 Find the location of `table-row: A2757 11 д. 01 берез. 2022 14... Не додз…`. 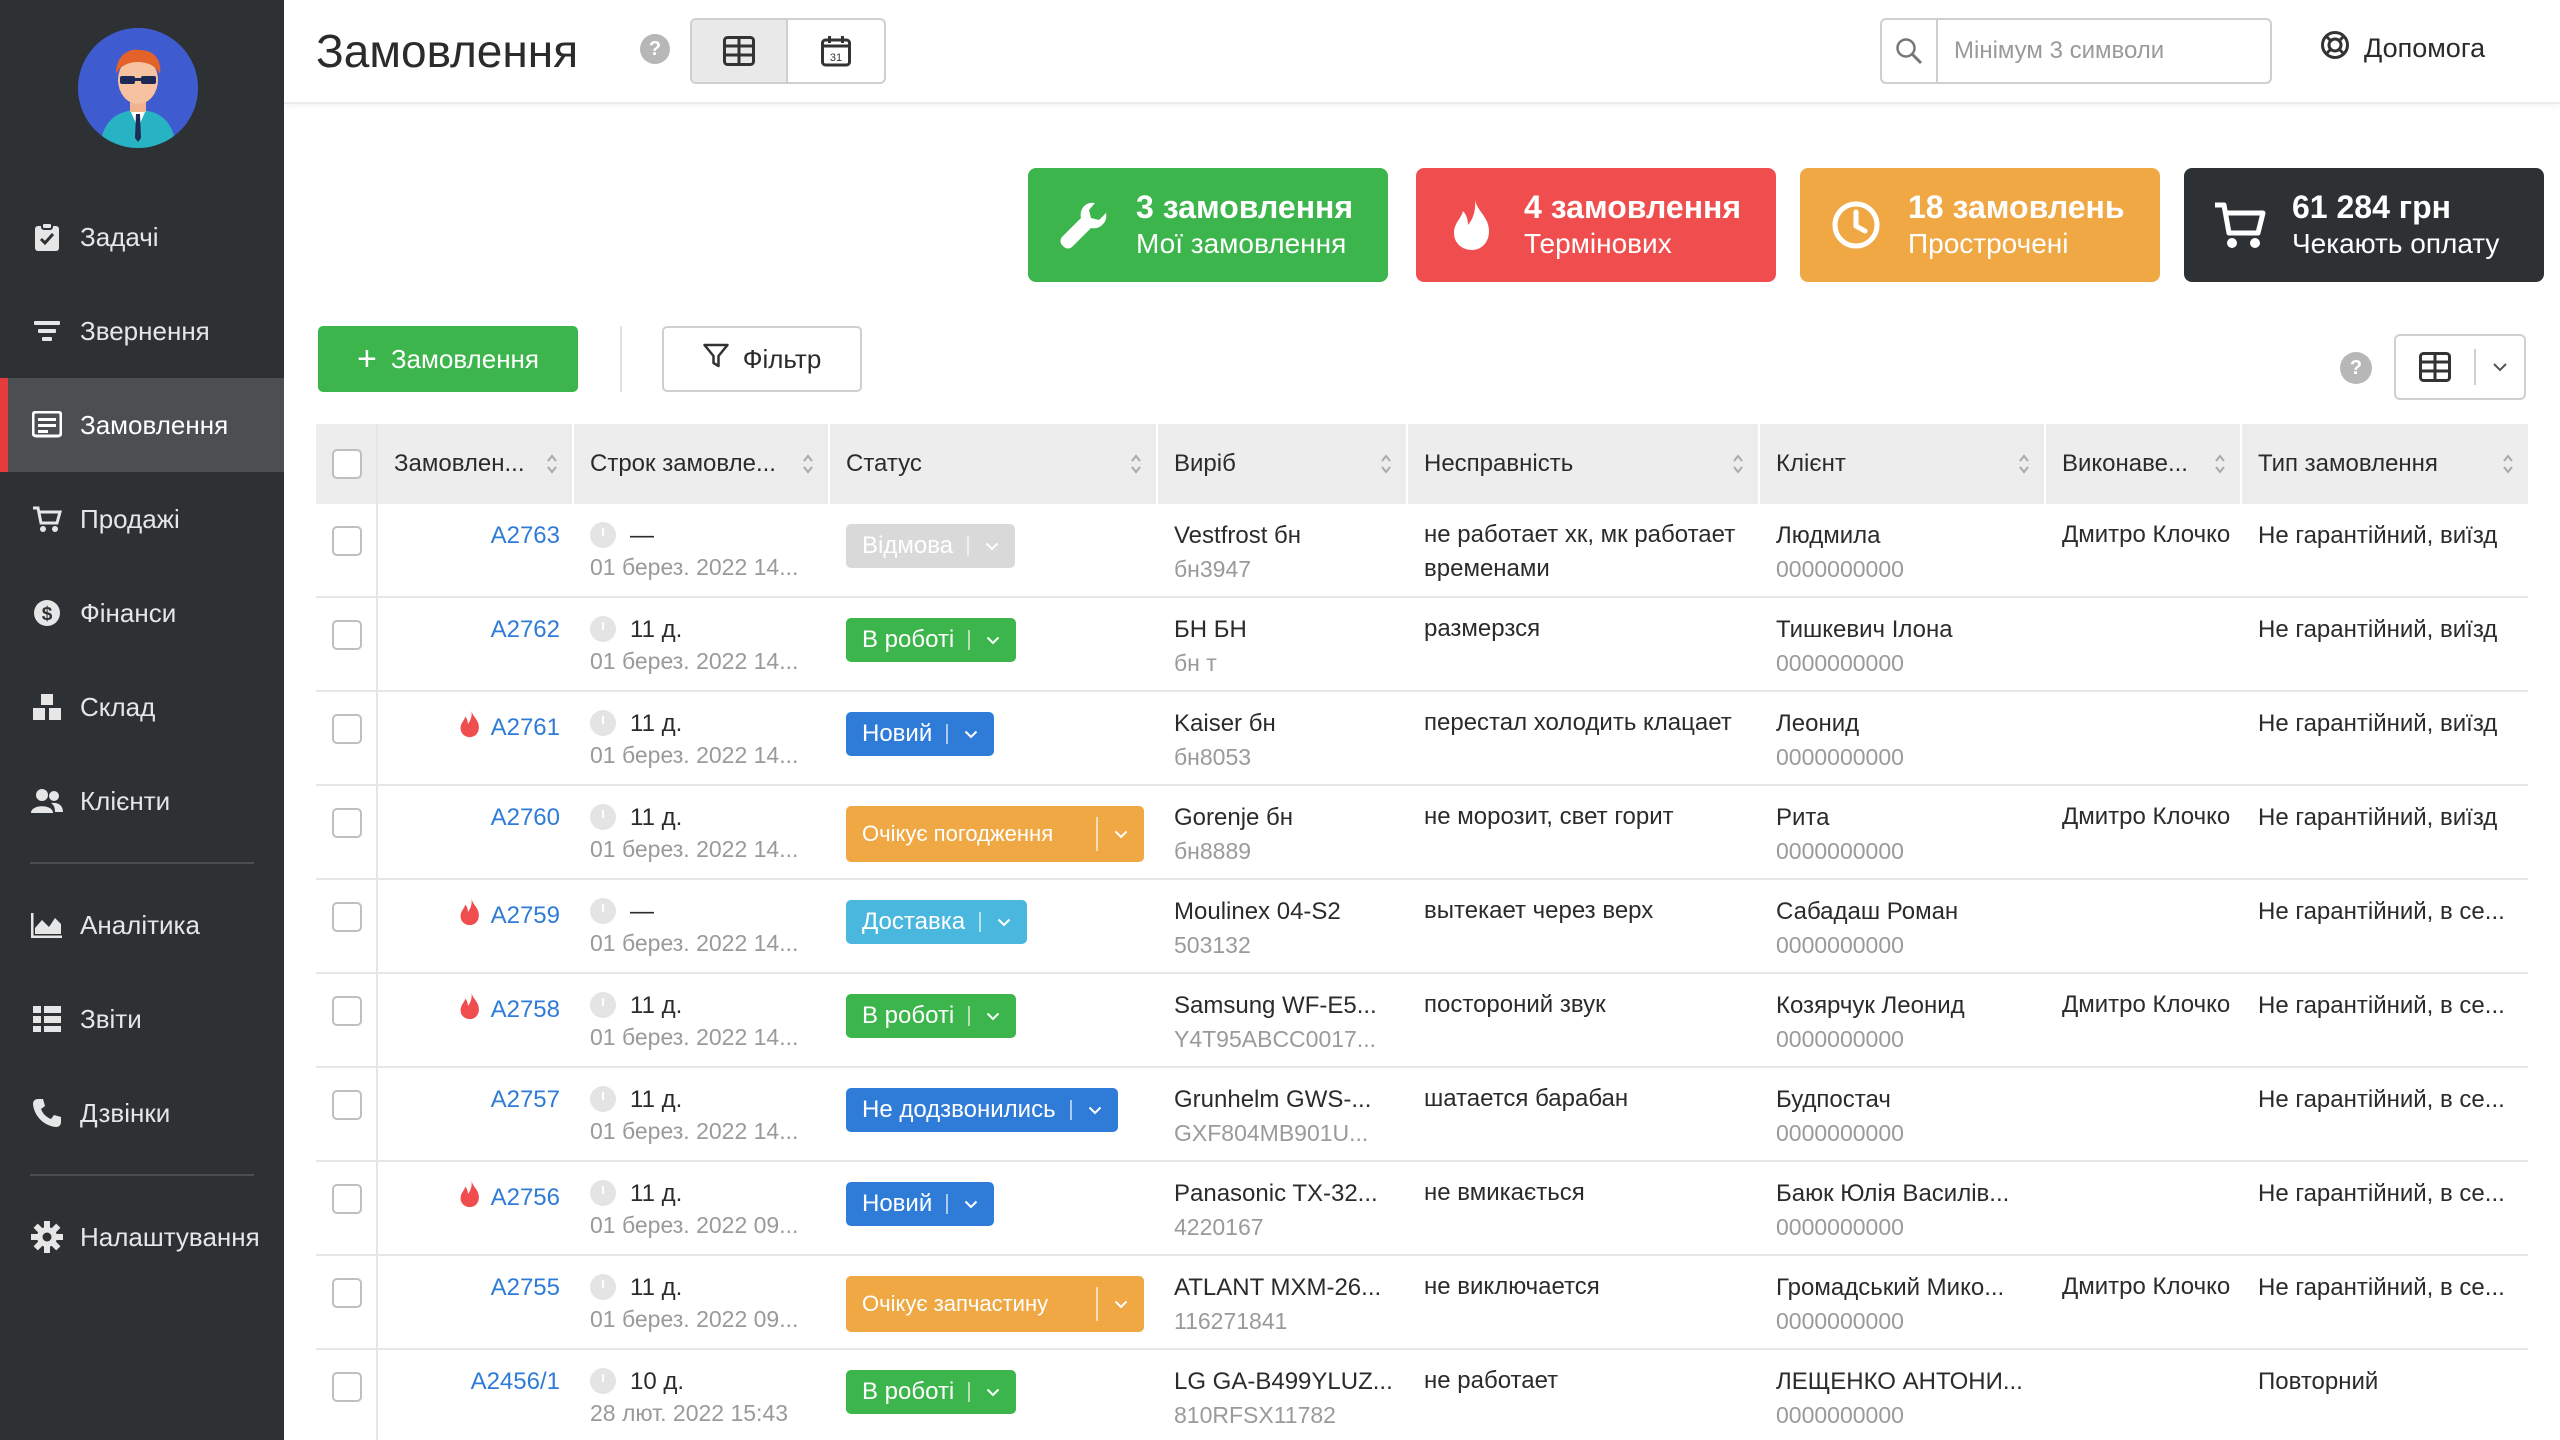

table-row: A2757 11 д. 01 берез. 2022 14... Не додз… is located at coordinates (1422, 1115).